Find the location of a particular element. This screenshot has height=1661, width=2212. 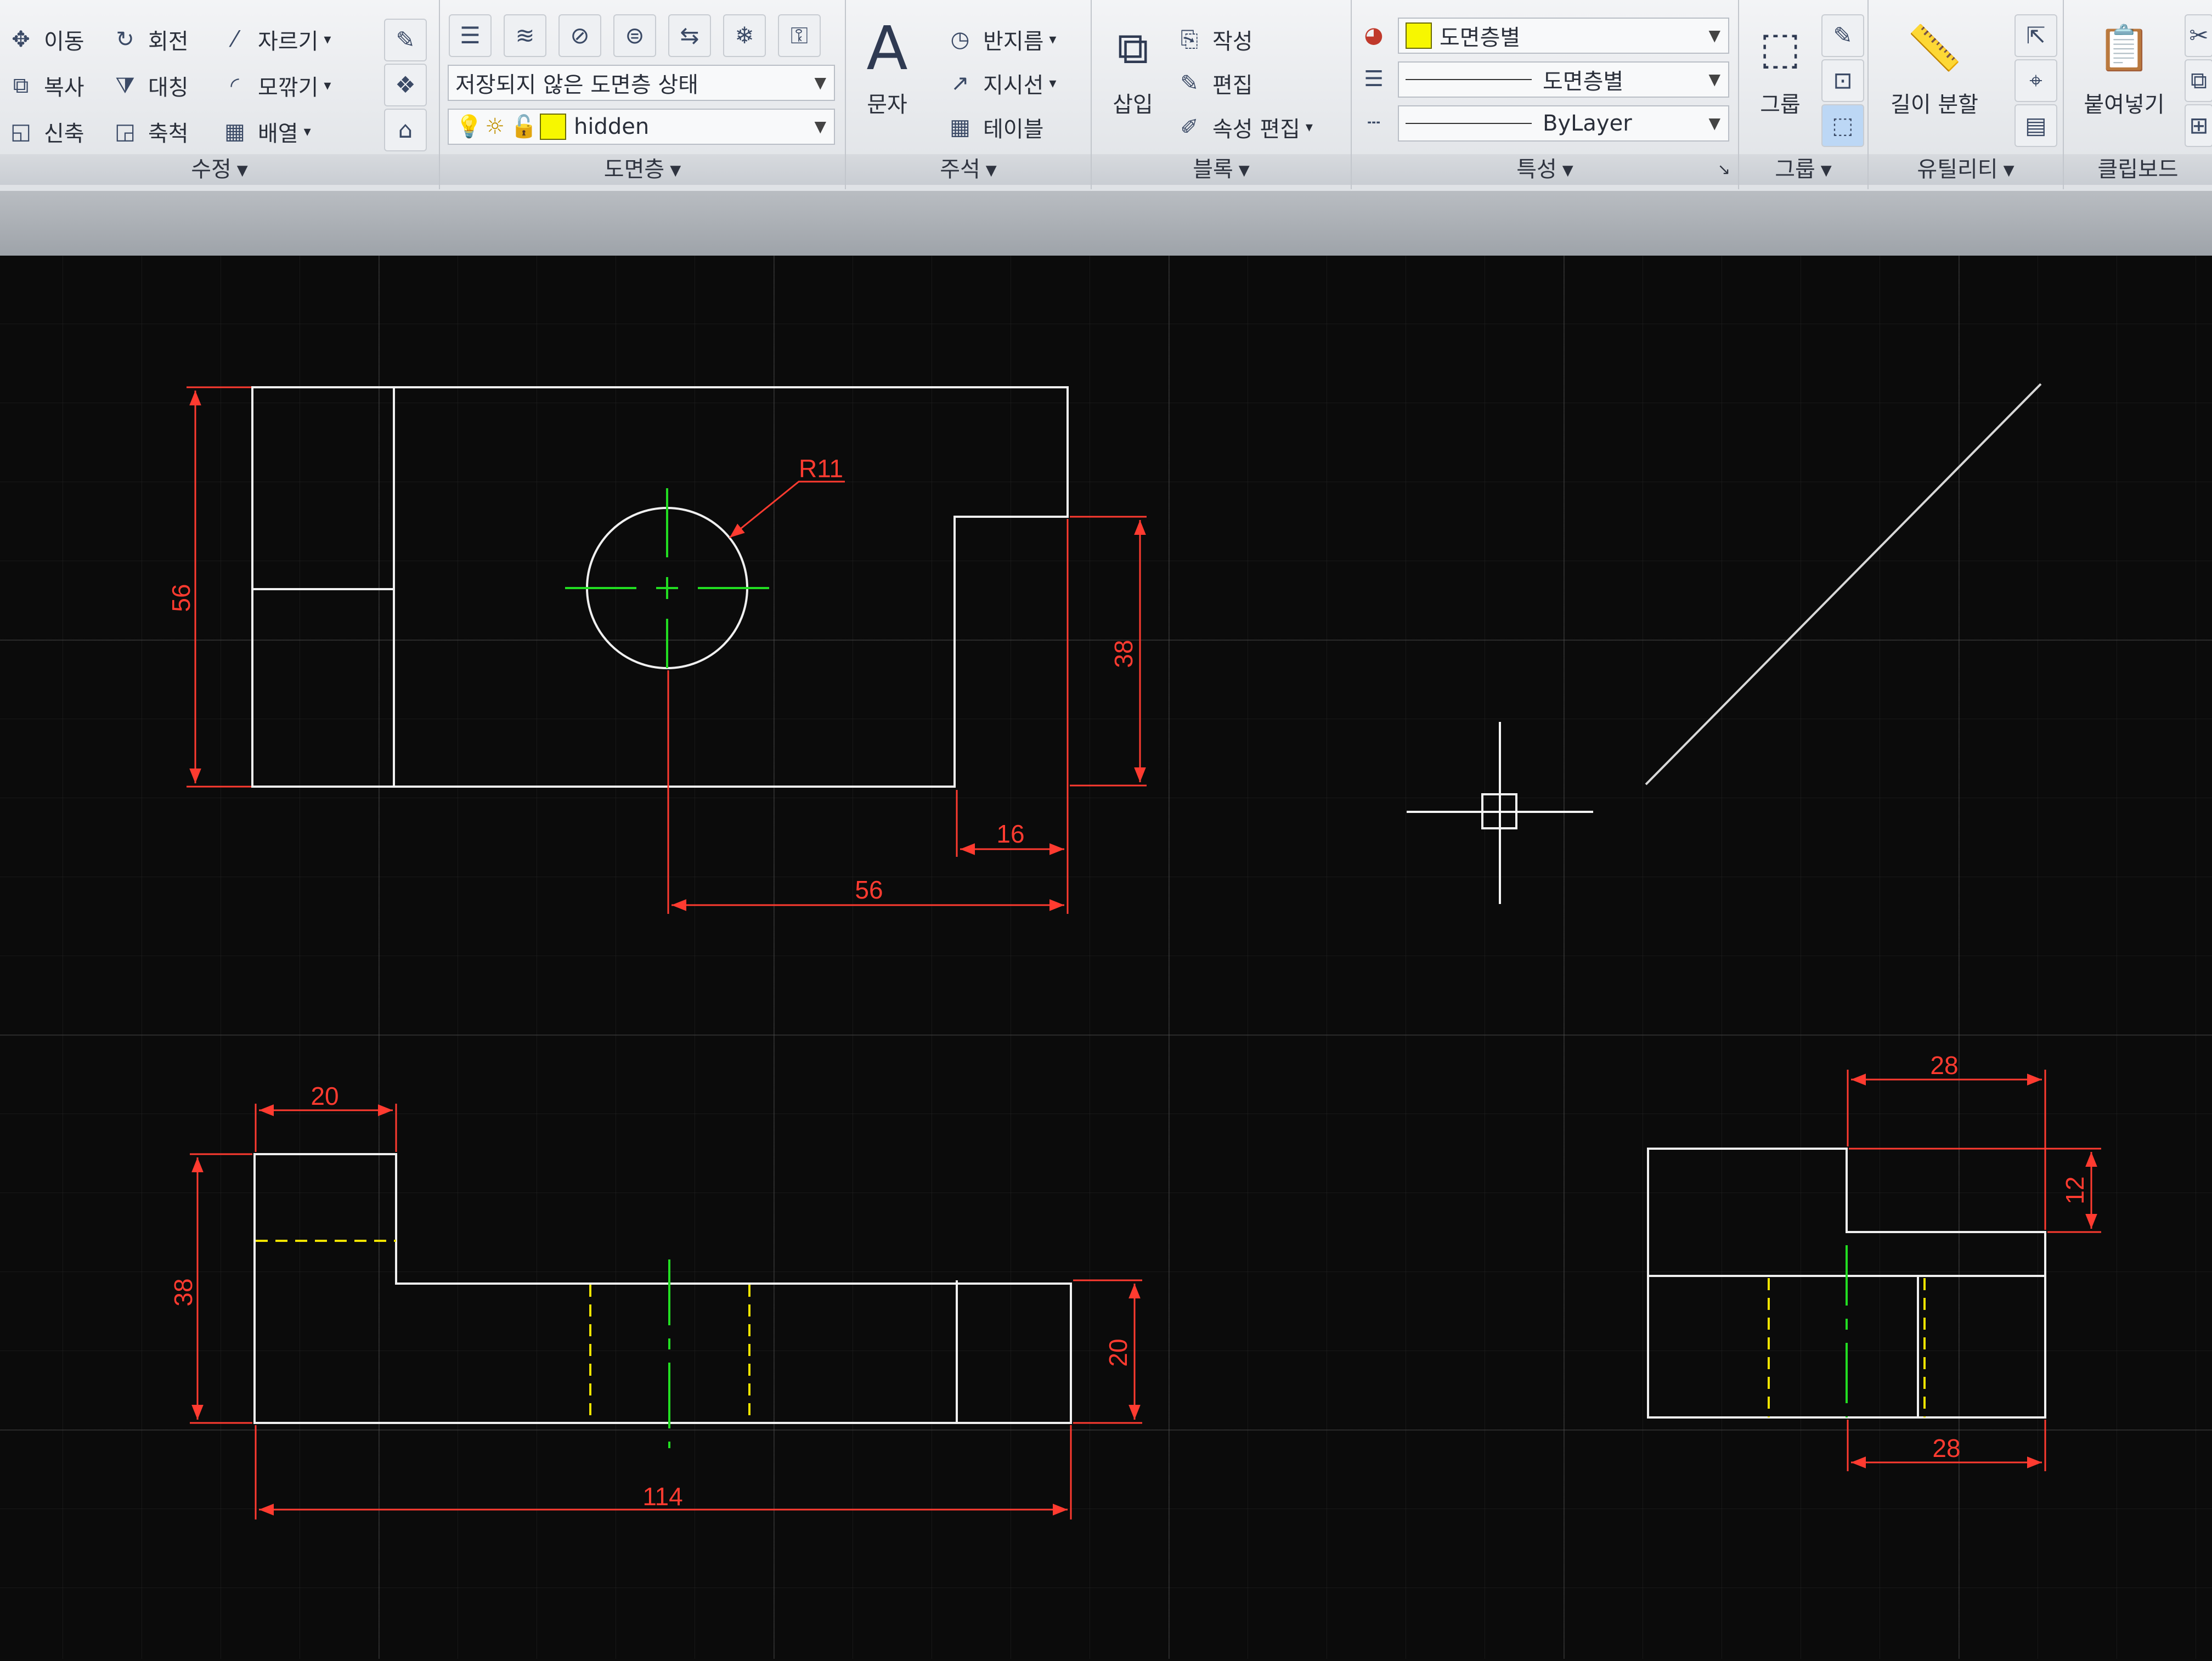

layer-isolate-icon: ⊘ is located at coordinates (579, 36).